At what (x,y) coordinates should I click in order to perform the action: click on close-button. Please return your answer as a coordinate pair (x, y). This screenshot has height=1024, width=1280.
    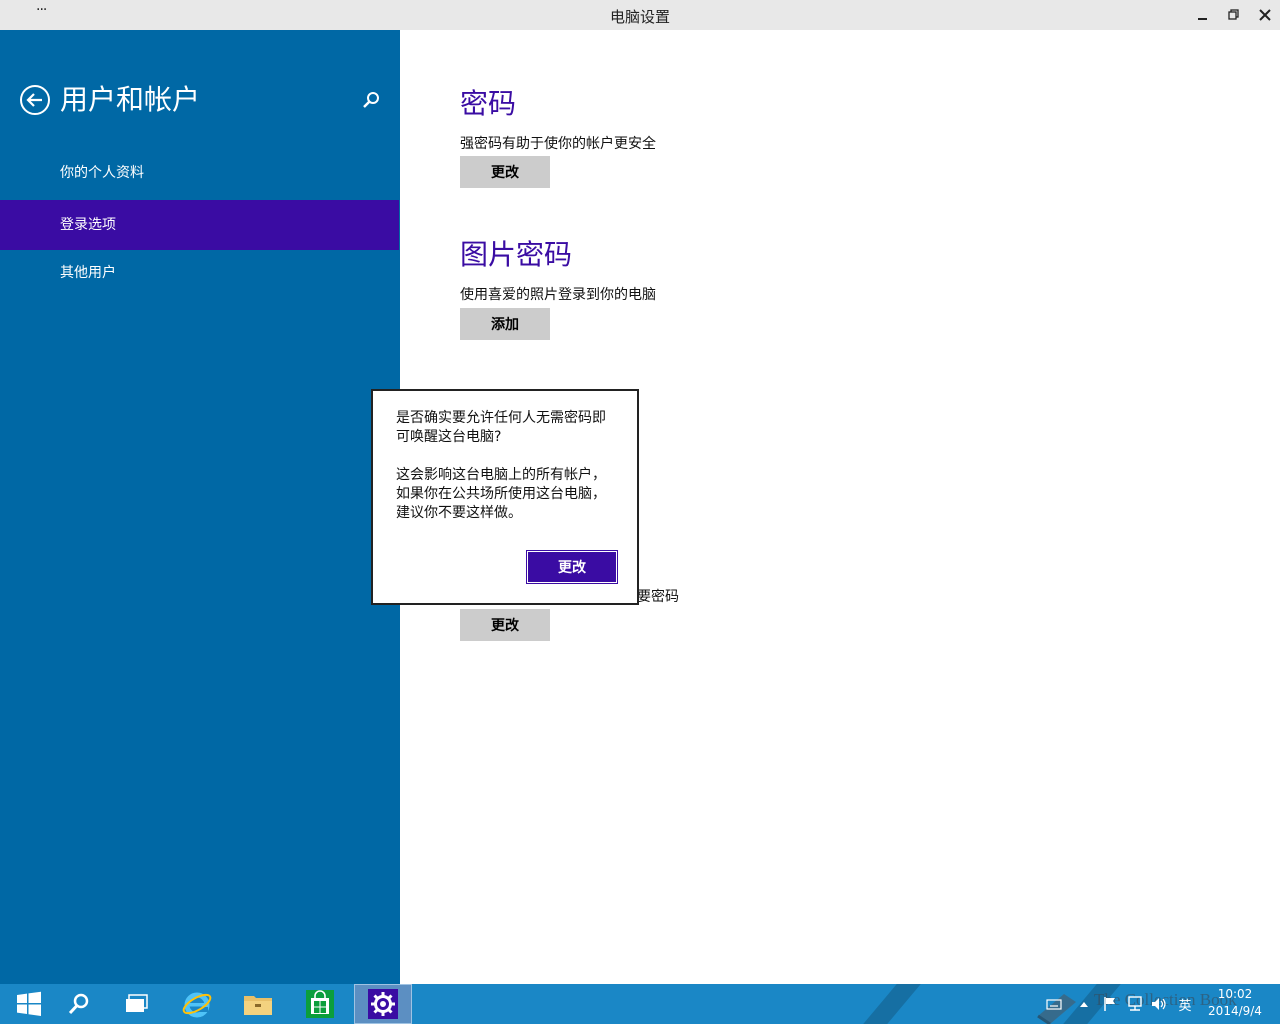
    Looking at the image, I should click on (1265, 15).